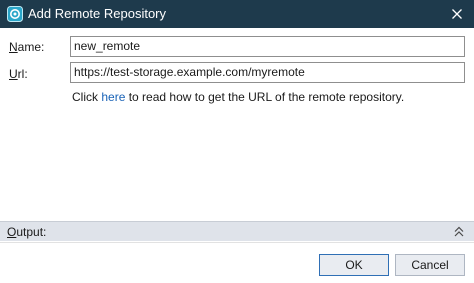 This screenshot has height=283, width=474. I want to click on close-icon, so click(457, 14).